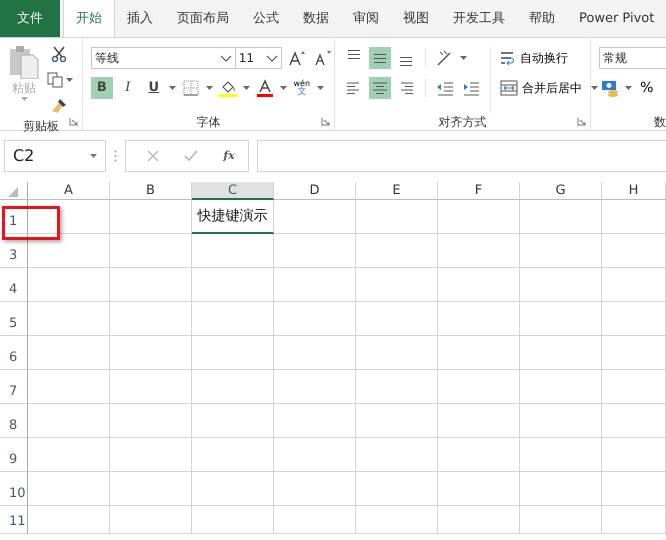  Describe the element at coordinates (416, 18) in the screenshot. I see `ribbon-tab: 视图` at that location.